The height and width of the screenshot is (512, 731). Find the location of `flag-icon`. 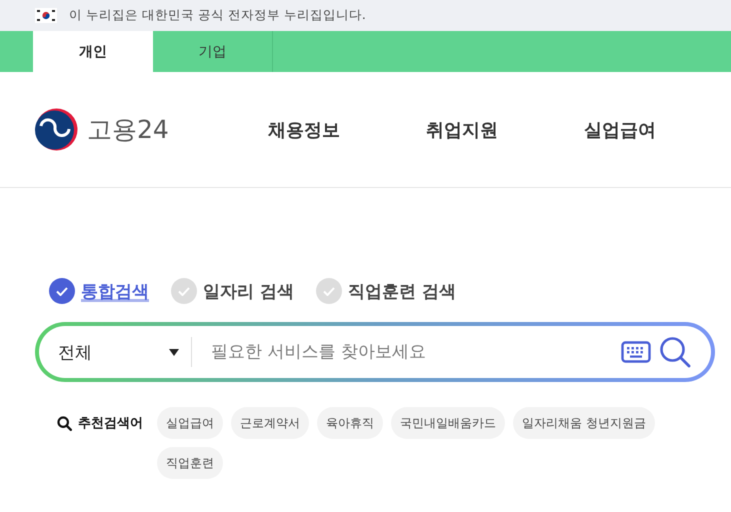

flag-icon is located at coordinates (46, 15).